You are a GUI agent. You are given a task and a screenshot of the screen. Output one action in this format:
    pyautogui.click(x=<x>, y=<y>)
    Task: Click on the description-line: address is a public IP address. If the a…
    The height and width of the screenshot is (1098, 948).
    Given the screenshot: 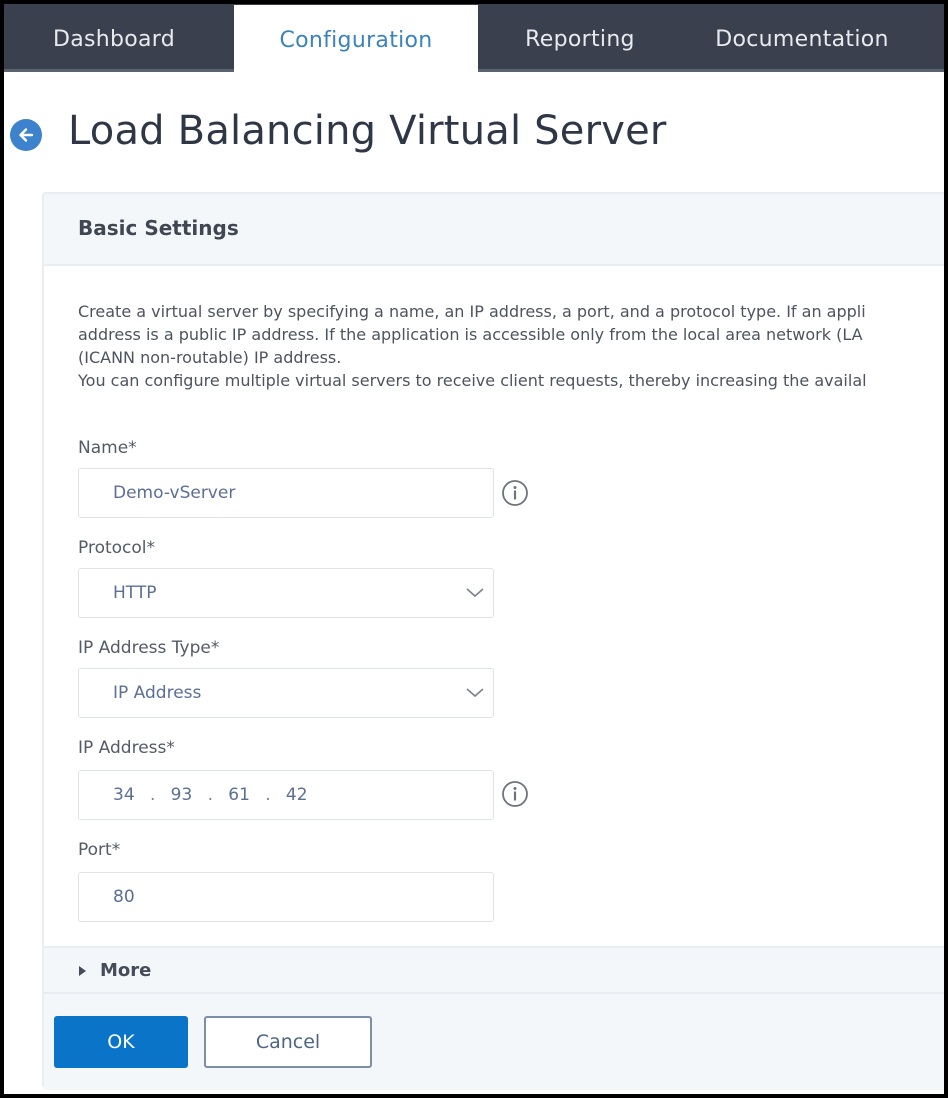 What is the action you would take?
    pyautogui.click(x=470, y=334)
    